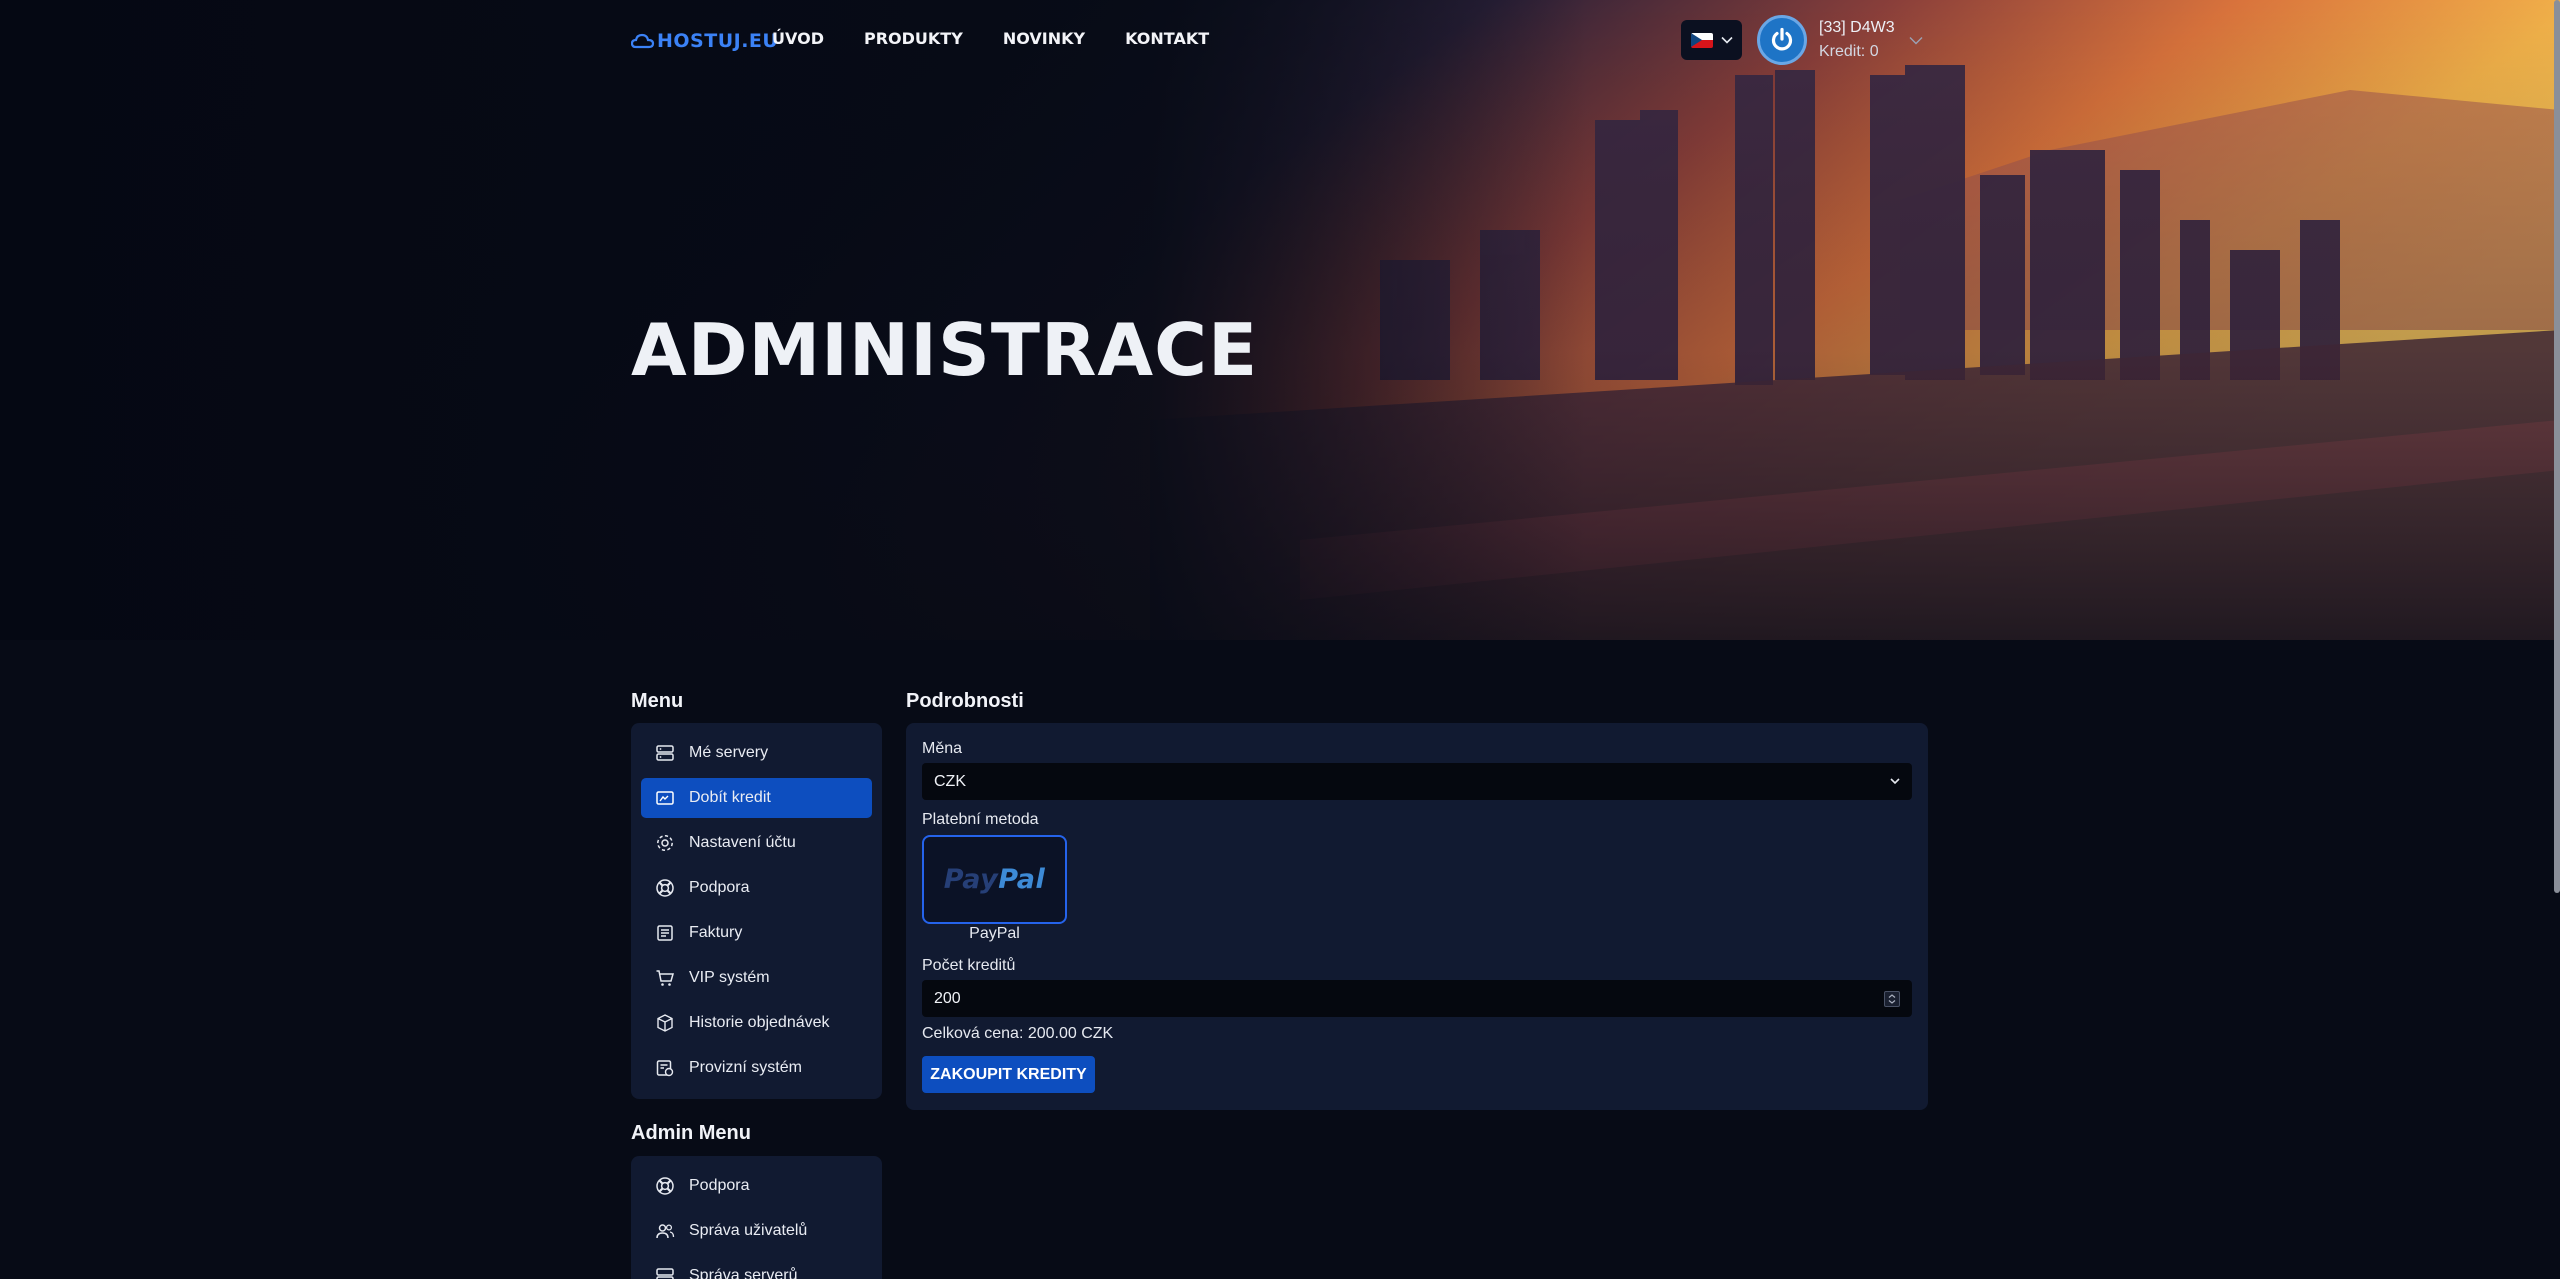  I want to click on currency-select: CZK, so click(1417, 781).